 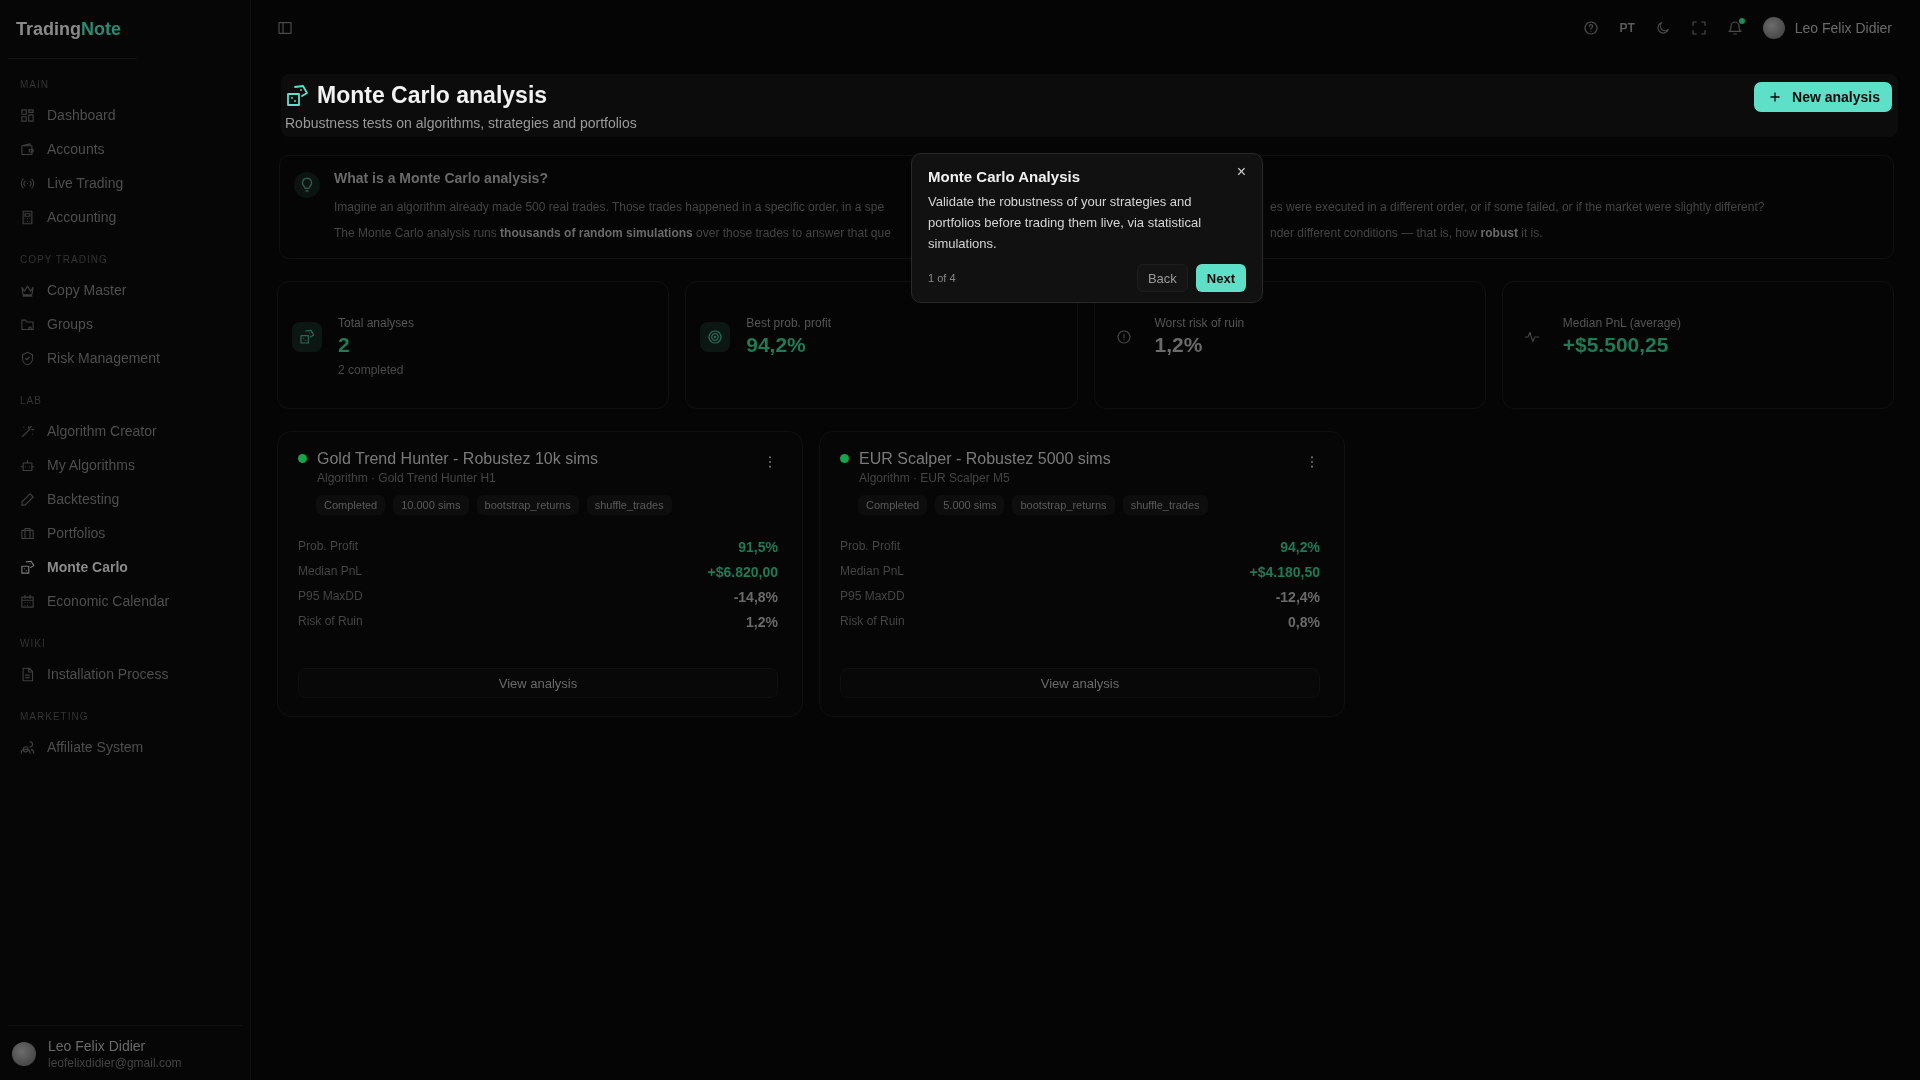 What do you see at coordinates (715, 337) in the screenshot?
I see `target-icon` at bounding box center [715, 337].